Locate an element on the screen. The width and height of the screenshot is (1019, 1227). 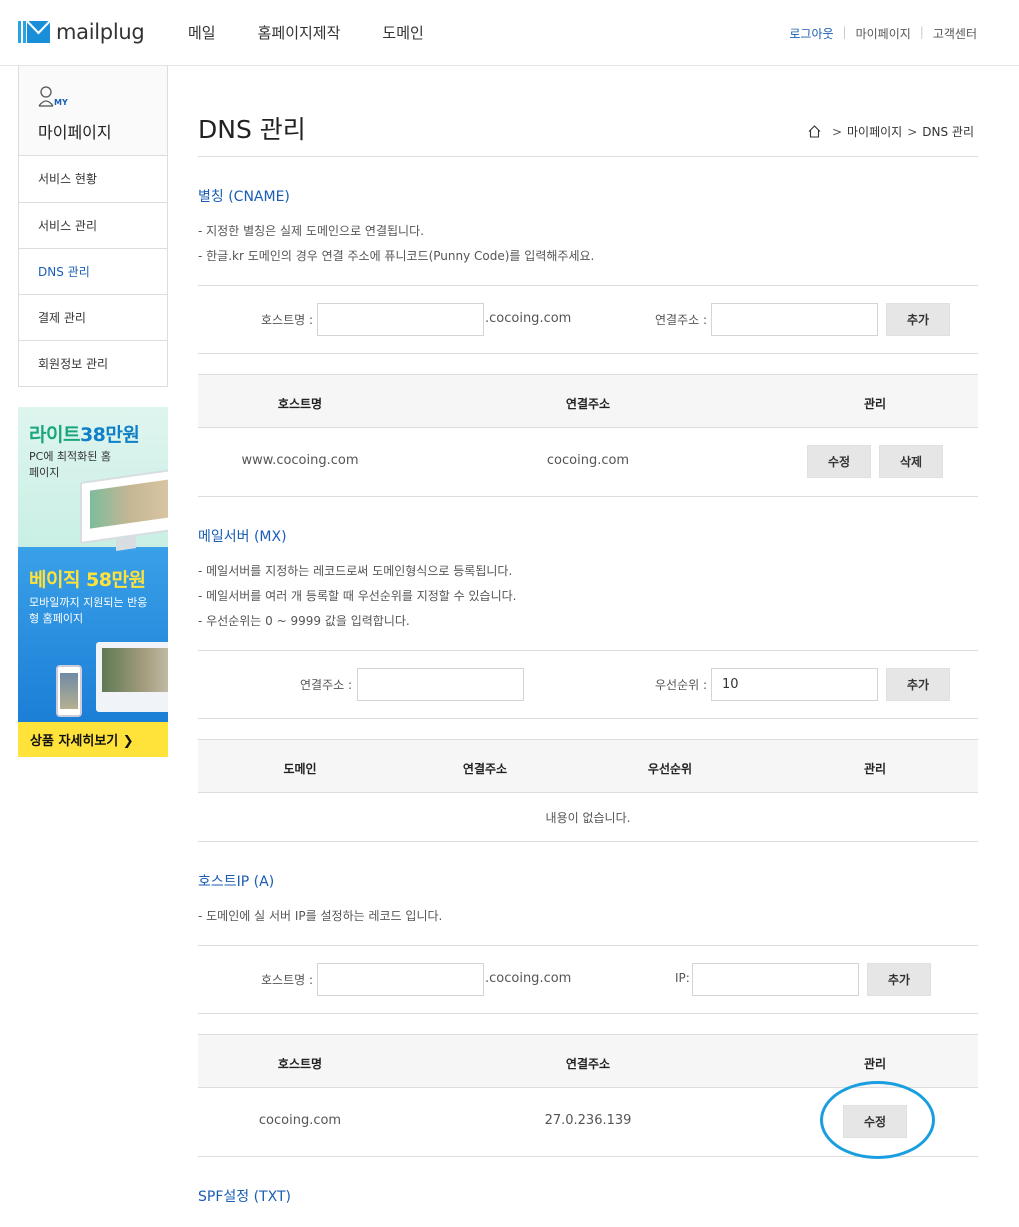
banner-cta-link: 상품 자세히보기 ❯ is located at coordinates (82, 739).